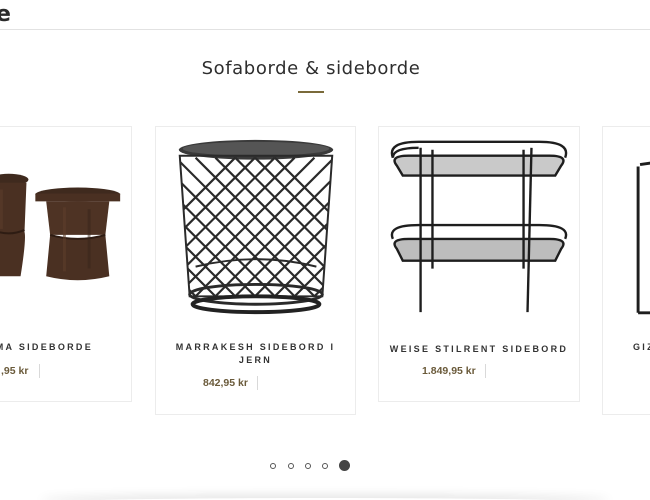 Image resolution: width=650 pixels, height=500 pixels. What do you see at coordinates (479, 349) in the screenshot?
I see `product-name: Weise stilrent sidebord` at bounding box center [479, 349].